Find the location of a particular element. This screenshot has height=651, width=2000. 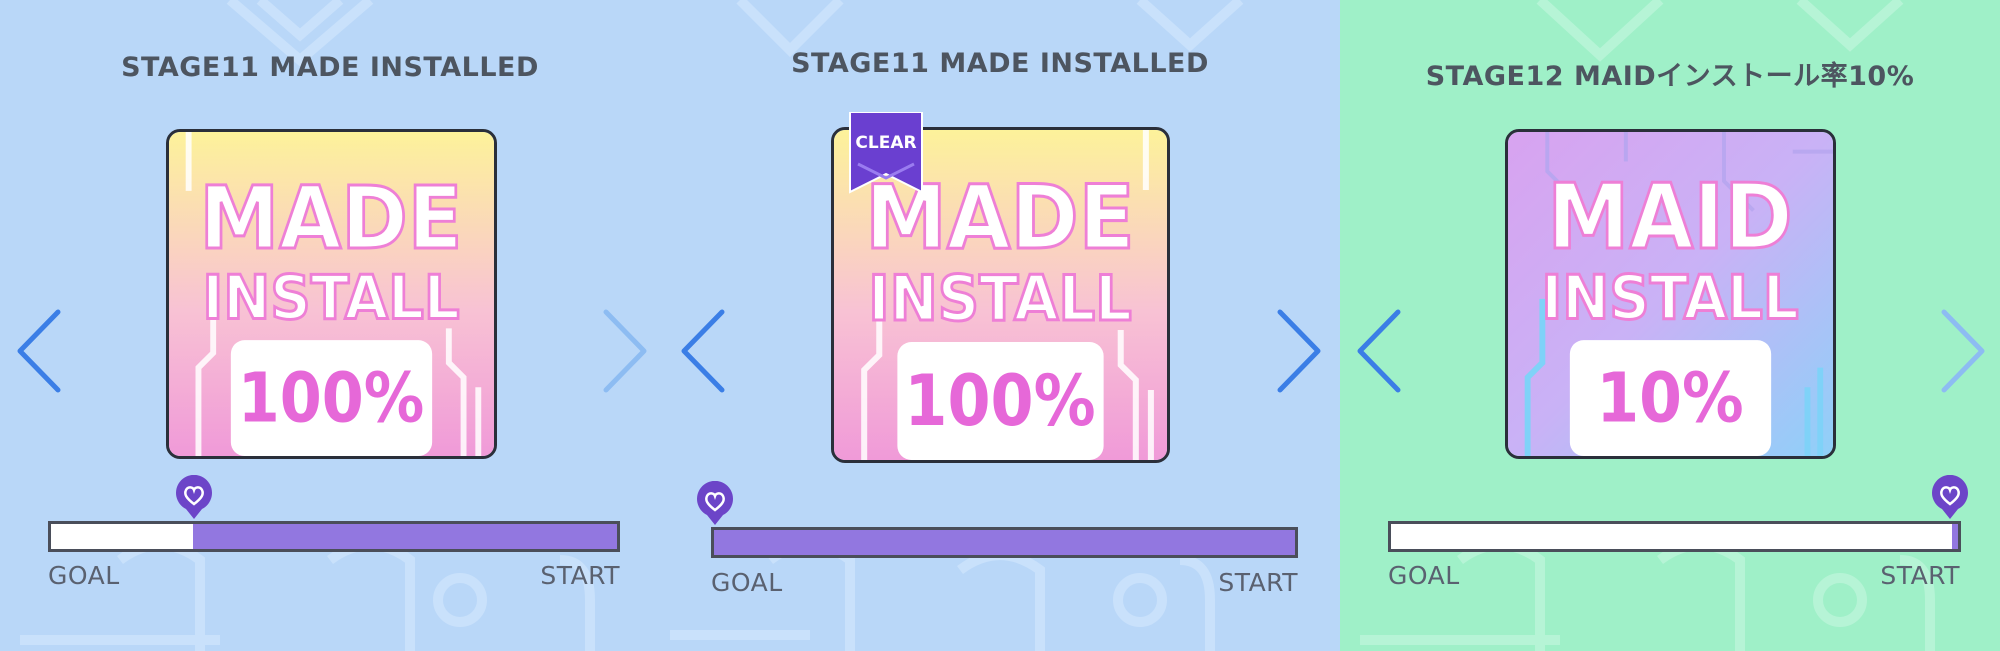

clear-ribbon-badge: CLEAR is located at coordinates (886, 153).